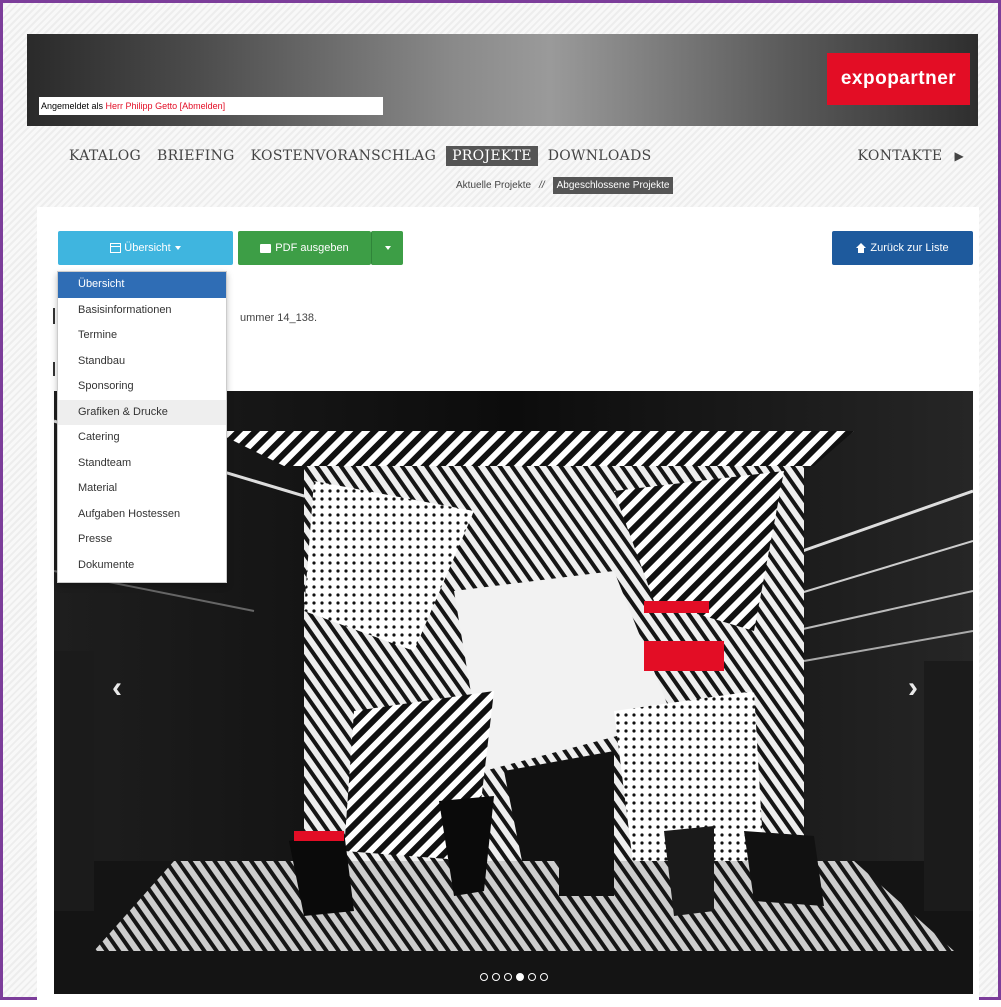  What do you see at coordinates (105, 156) in the screenshot?
I see `nav-item-katalog: KATALOG` at bounding box center [105, 156].